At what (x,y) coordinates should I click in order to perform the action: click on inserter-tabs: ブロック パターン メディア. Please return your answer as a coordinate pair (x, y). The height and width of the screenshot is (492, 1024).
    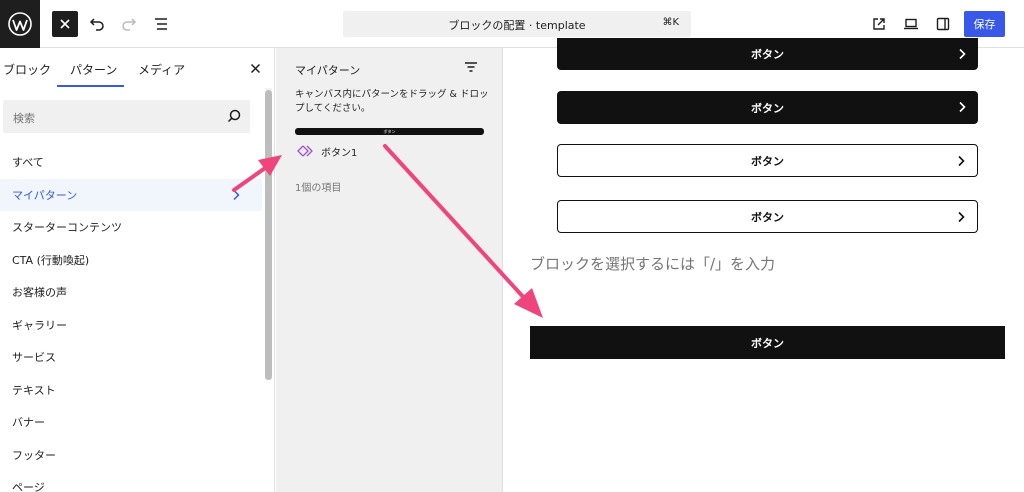
    Looking at the image, I should click on (137, 68).